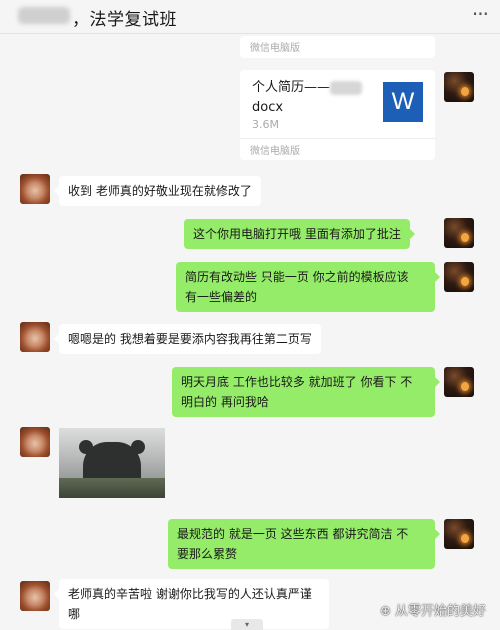 The image size is (500, 630). What do you see at coordinates (157, 191) in the screenshot?
I see `message-bubble-received: 收到 老师真的好敬业现在就修改了` at bounding box center [157, 191].